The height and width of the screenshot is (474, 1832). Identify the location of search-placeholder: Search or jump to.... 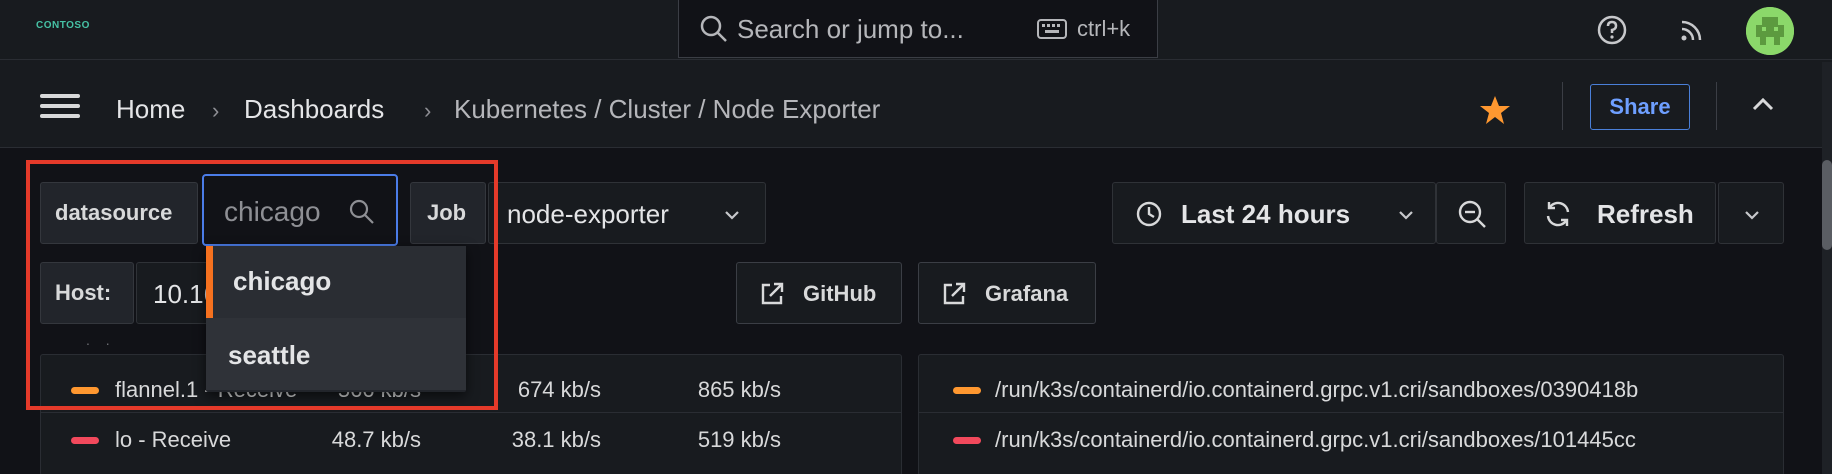
(850, 29).